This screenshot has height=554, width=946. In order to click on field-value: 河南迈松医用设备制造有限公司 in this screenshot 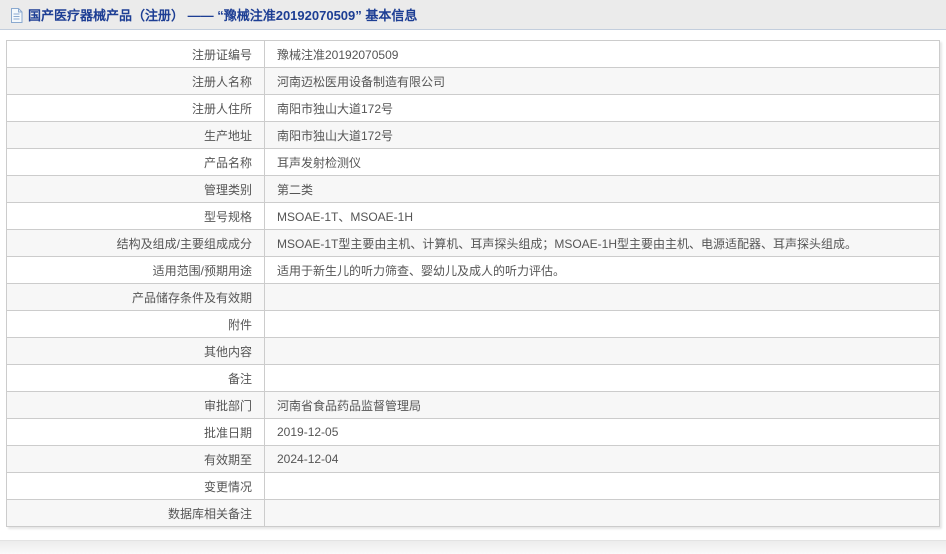, I will do `click(602, 81)`.